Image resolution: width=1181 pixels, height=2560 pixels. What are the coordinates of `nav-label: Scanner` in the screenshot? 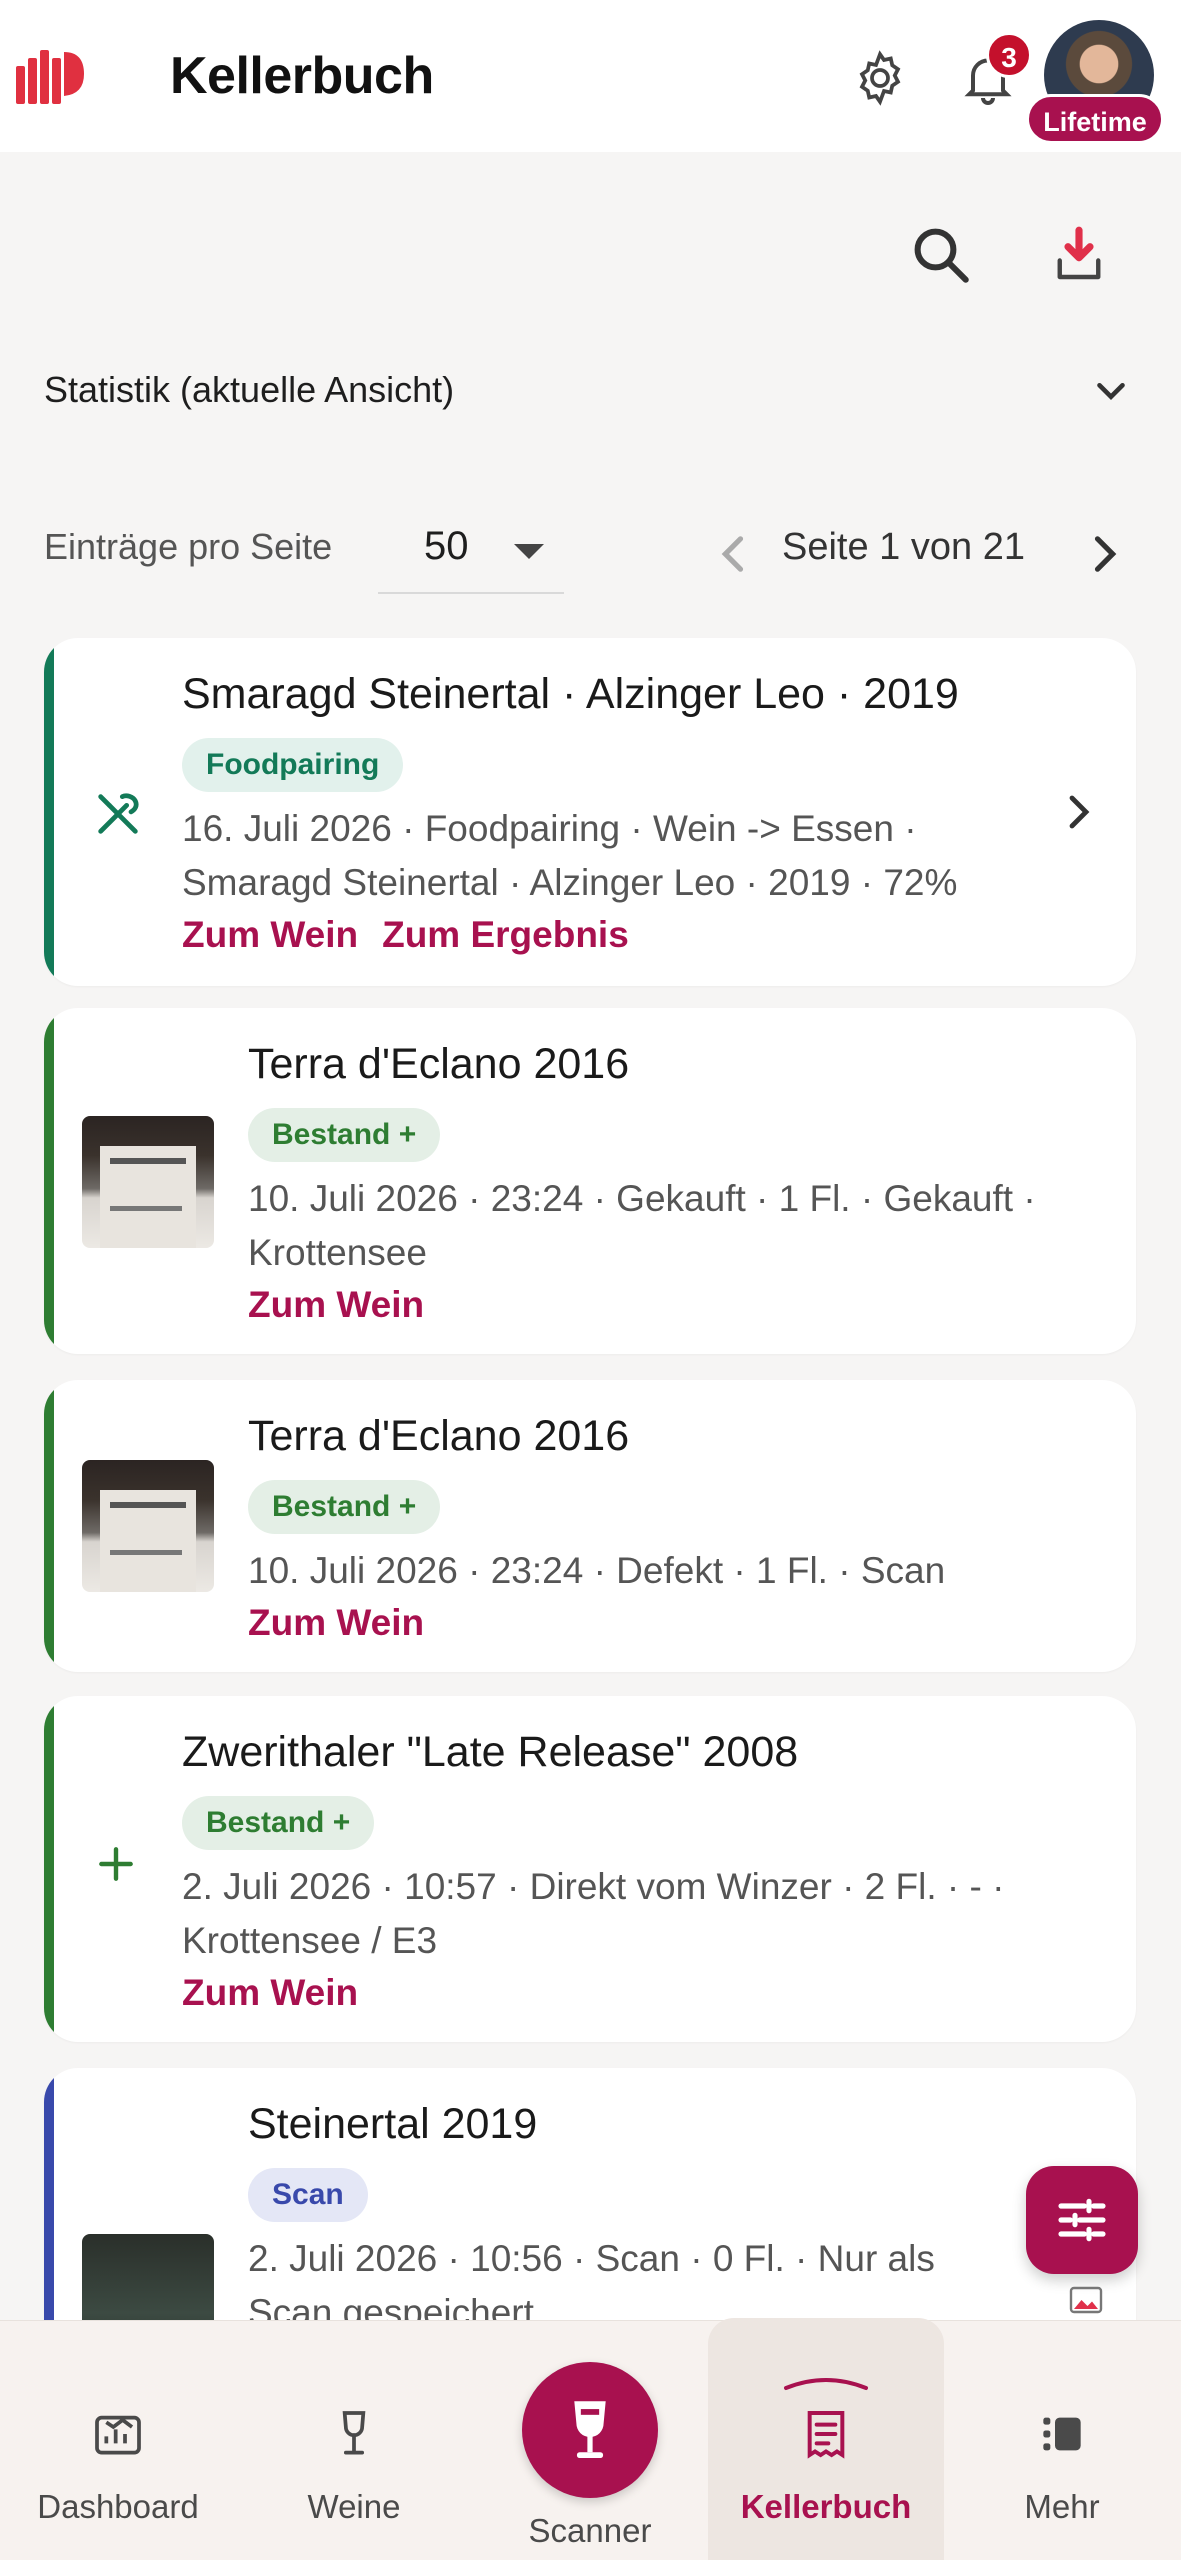 It's located at (590, 2530).